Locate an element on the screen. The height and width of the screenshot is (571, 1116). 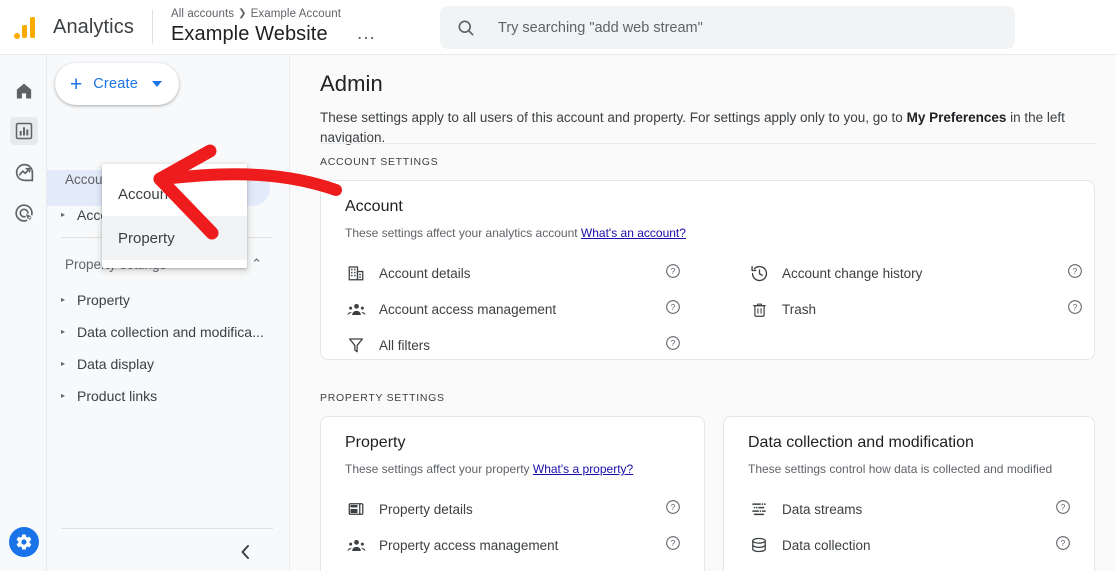
row-all-filters: All filters is located at coordinates (387, 345).